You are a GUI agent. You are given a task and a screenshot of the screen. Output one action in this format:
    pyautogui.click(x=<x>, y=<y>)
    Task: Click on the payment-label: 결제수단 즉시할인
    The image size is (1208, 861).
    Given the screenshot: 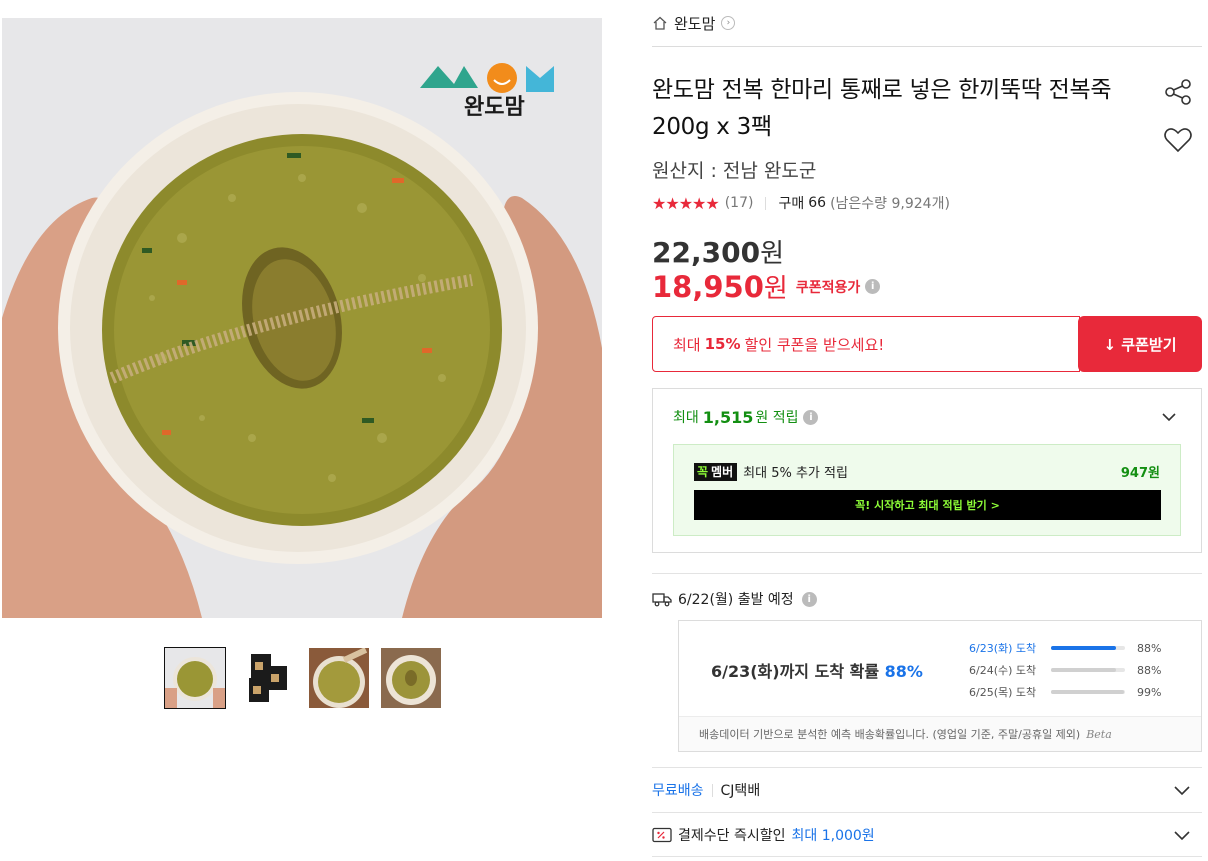 What is the action you would take?
    pyautogui.click(x=732, y=835)
    